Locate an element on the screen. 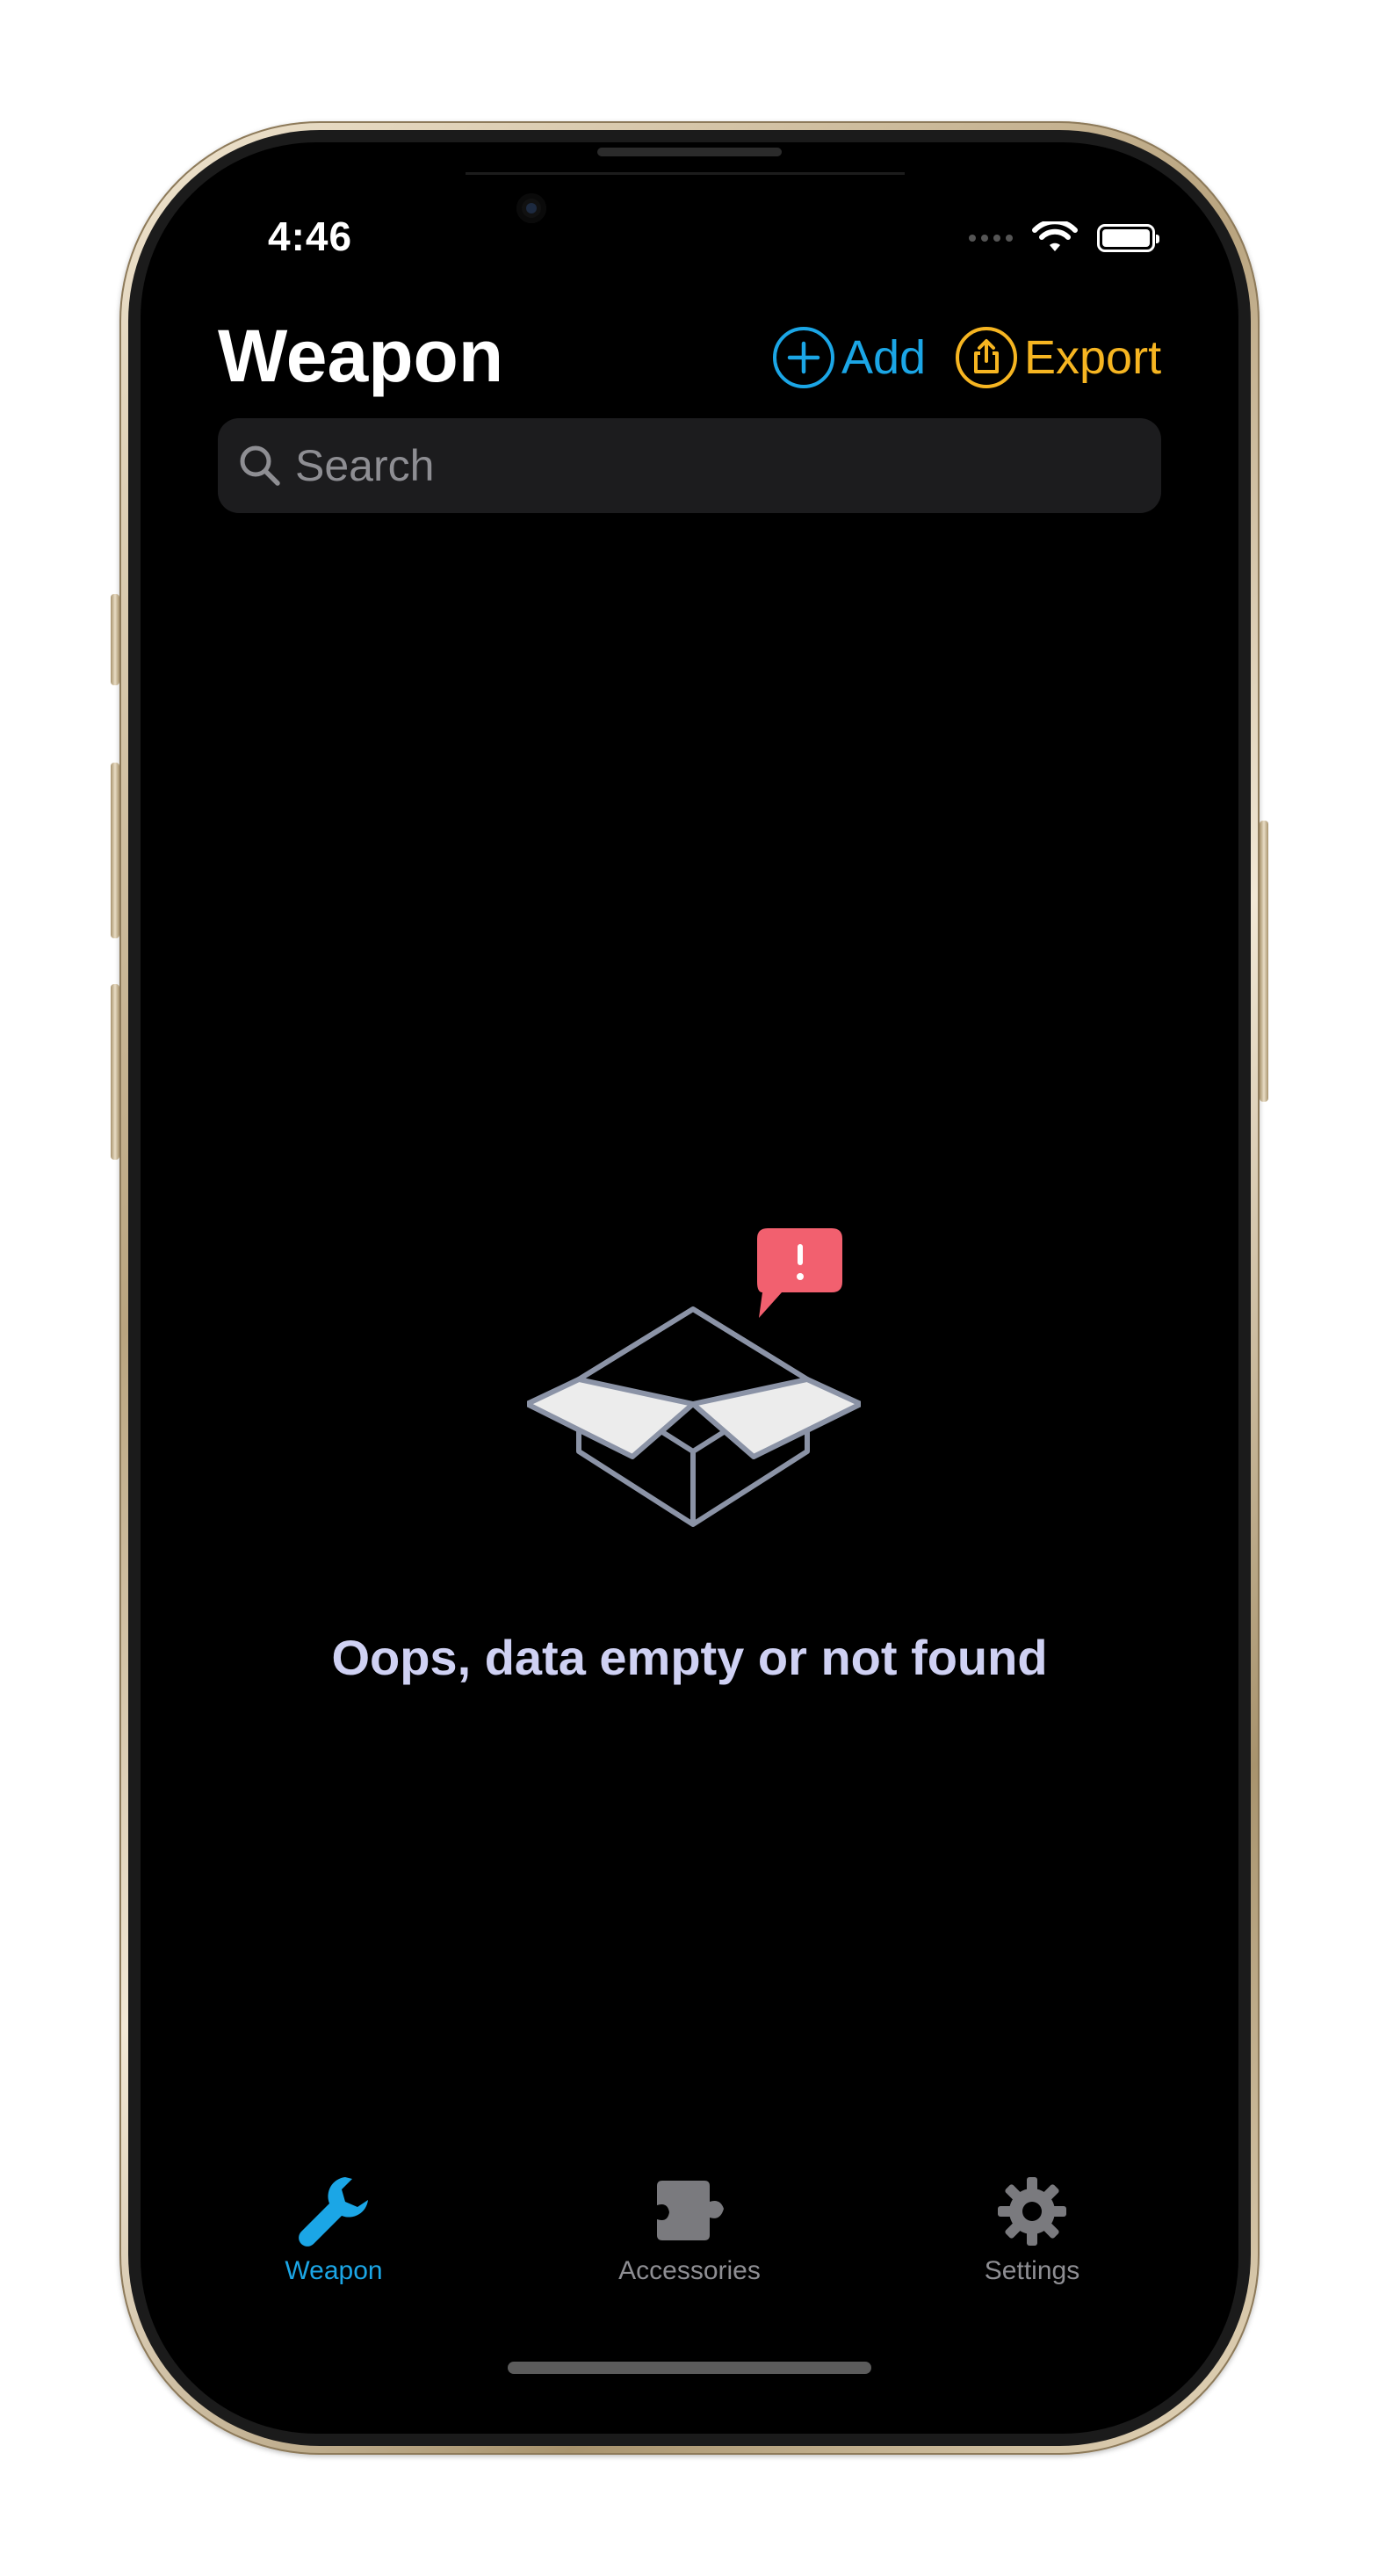 The width and height of the screenshot is (1379, 2576). home-indicator is located at coordinates (689, 2368).